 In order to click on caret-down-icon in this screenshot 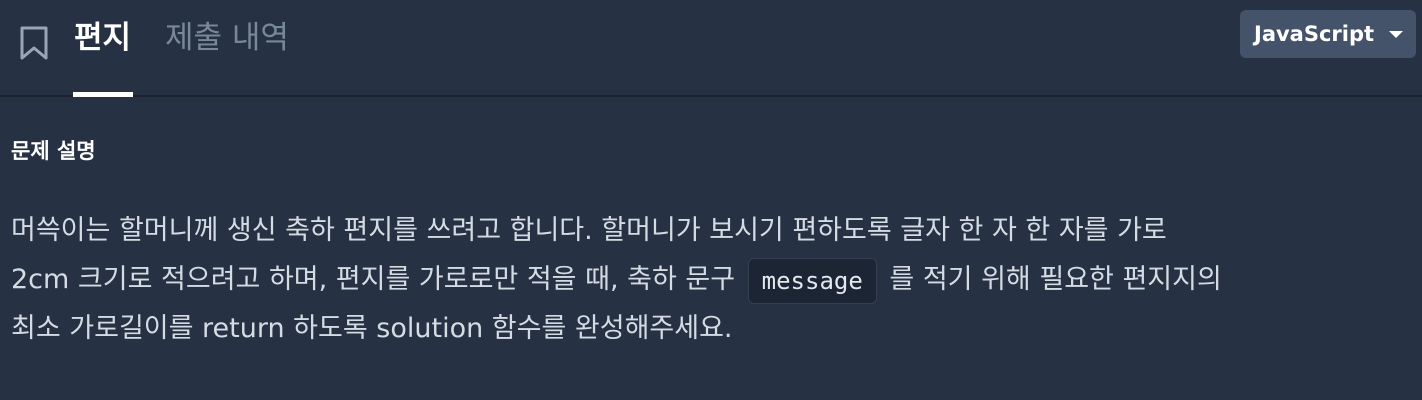, I will do `click(1396, 34)`.